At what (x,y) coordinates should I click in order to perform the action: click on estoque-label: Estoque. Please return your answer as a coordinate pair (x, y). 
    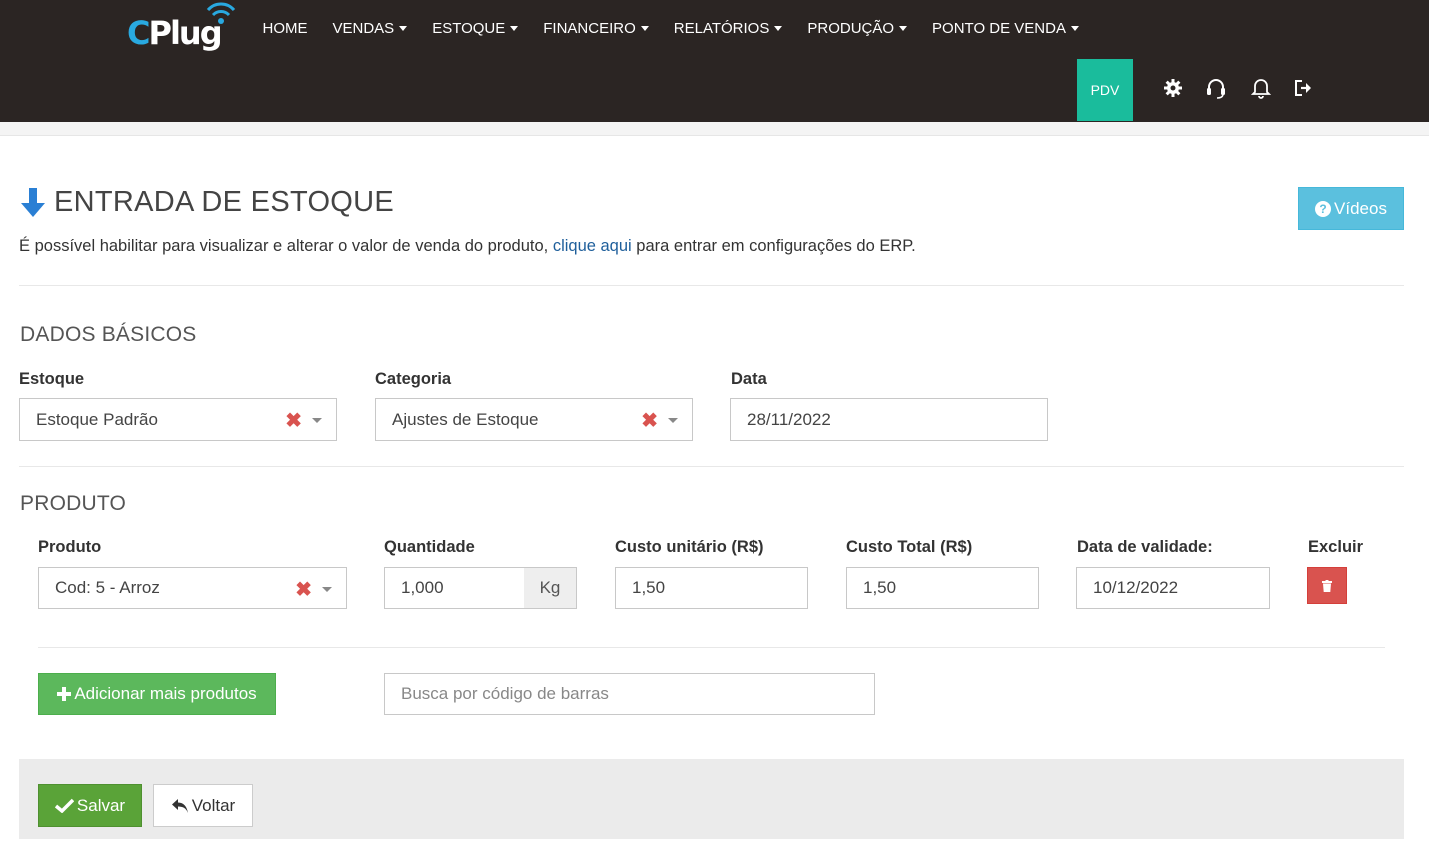
    Looking at the image, I should click on (52, 379).